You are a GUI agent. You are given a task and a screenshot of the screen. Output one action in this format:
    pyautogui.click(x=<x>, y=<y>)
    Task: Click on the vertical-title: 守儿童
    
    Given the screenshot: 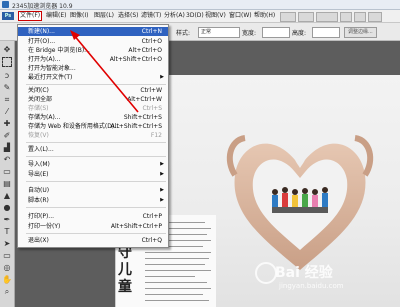 What is the action you would take?
    pyautogui.click(x=125, y=270)
    